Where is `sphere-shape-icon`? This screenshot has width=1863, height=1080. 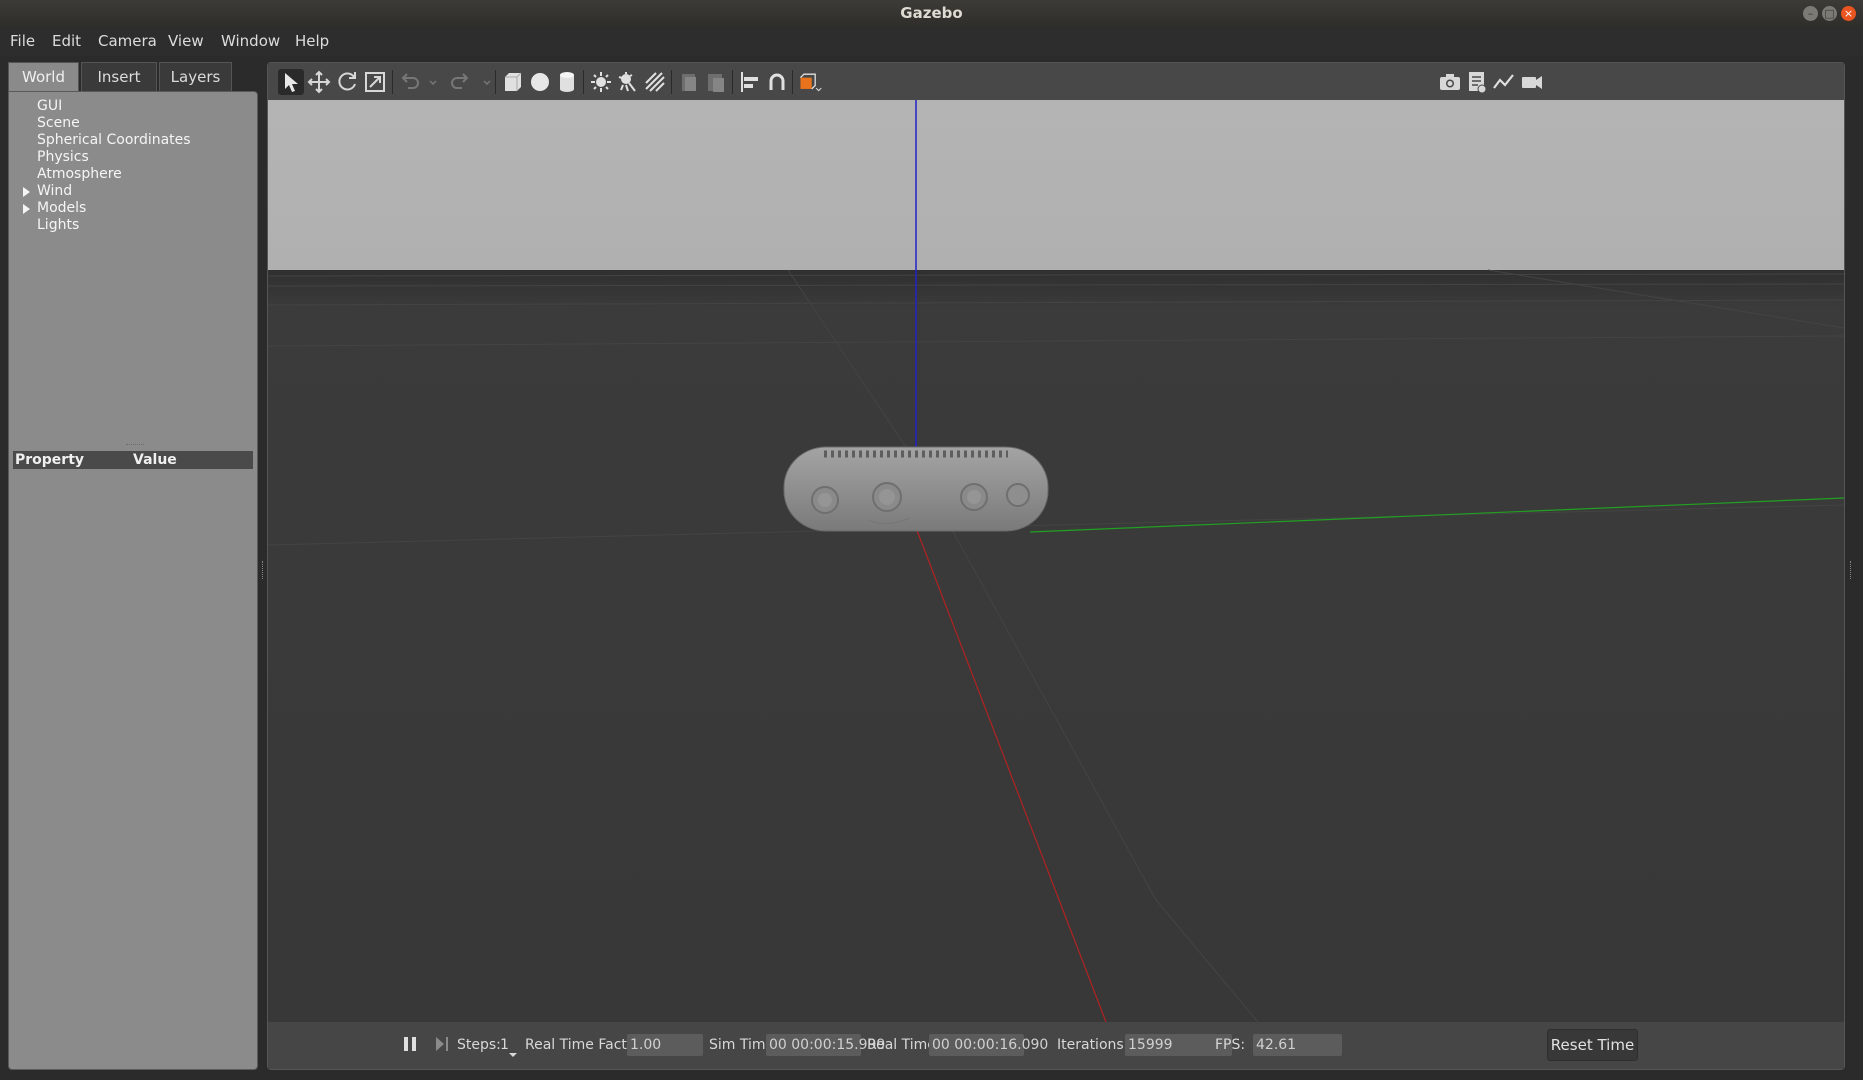 sphere-shape-icon is located at coordinates (540, 82).